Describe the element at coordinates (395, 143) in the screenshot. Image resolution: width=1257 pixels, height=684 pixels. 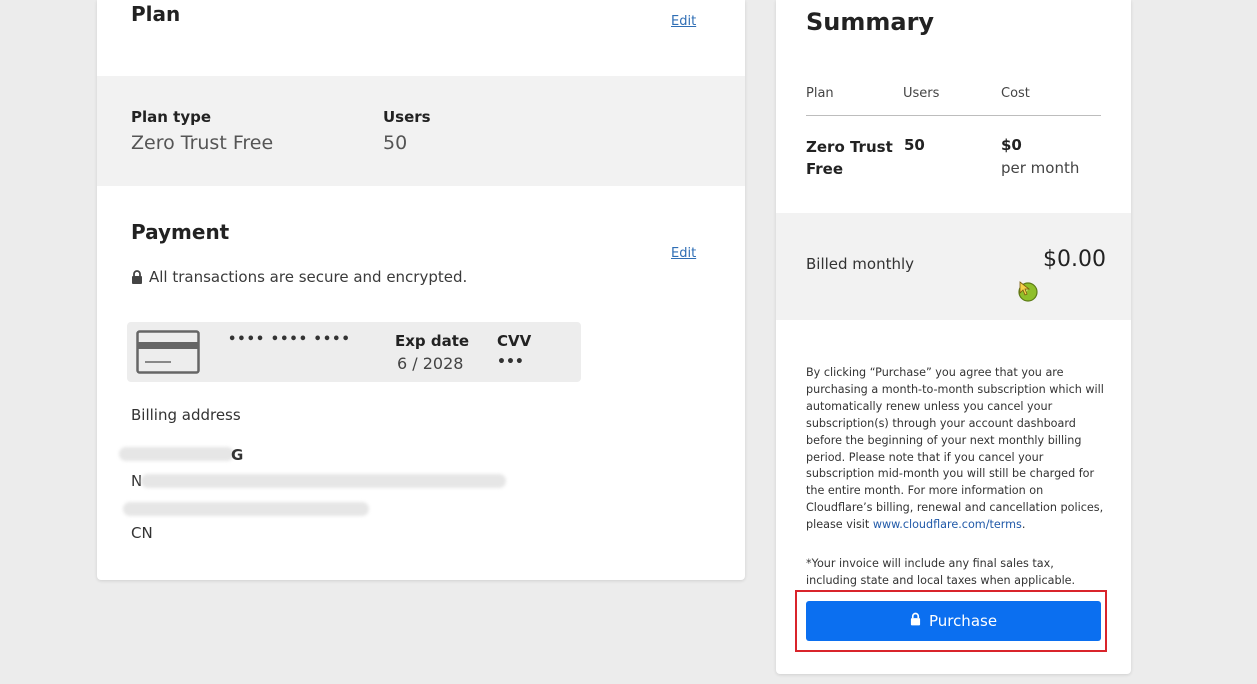
I see `users-value: 50` at that location.